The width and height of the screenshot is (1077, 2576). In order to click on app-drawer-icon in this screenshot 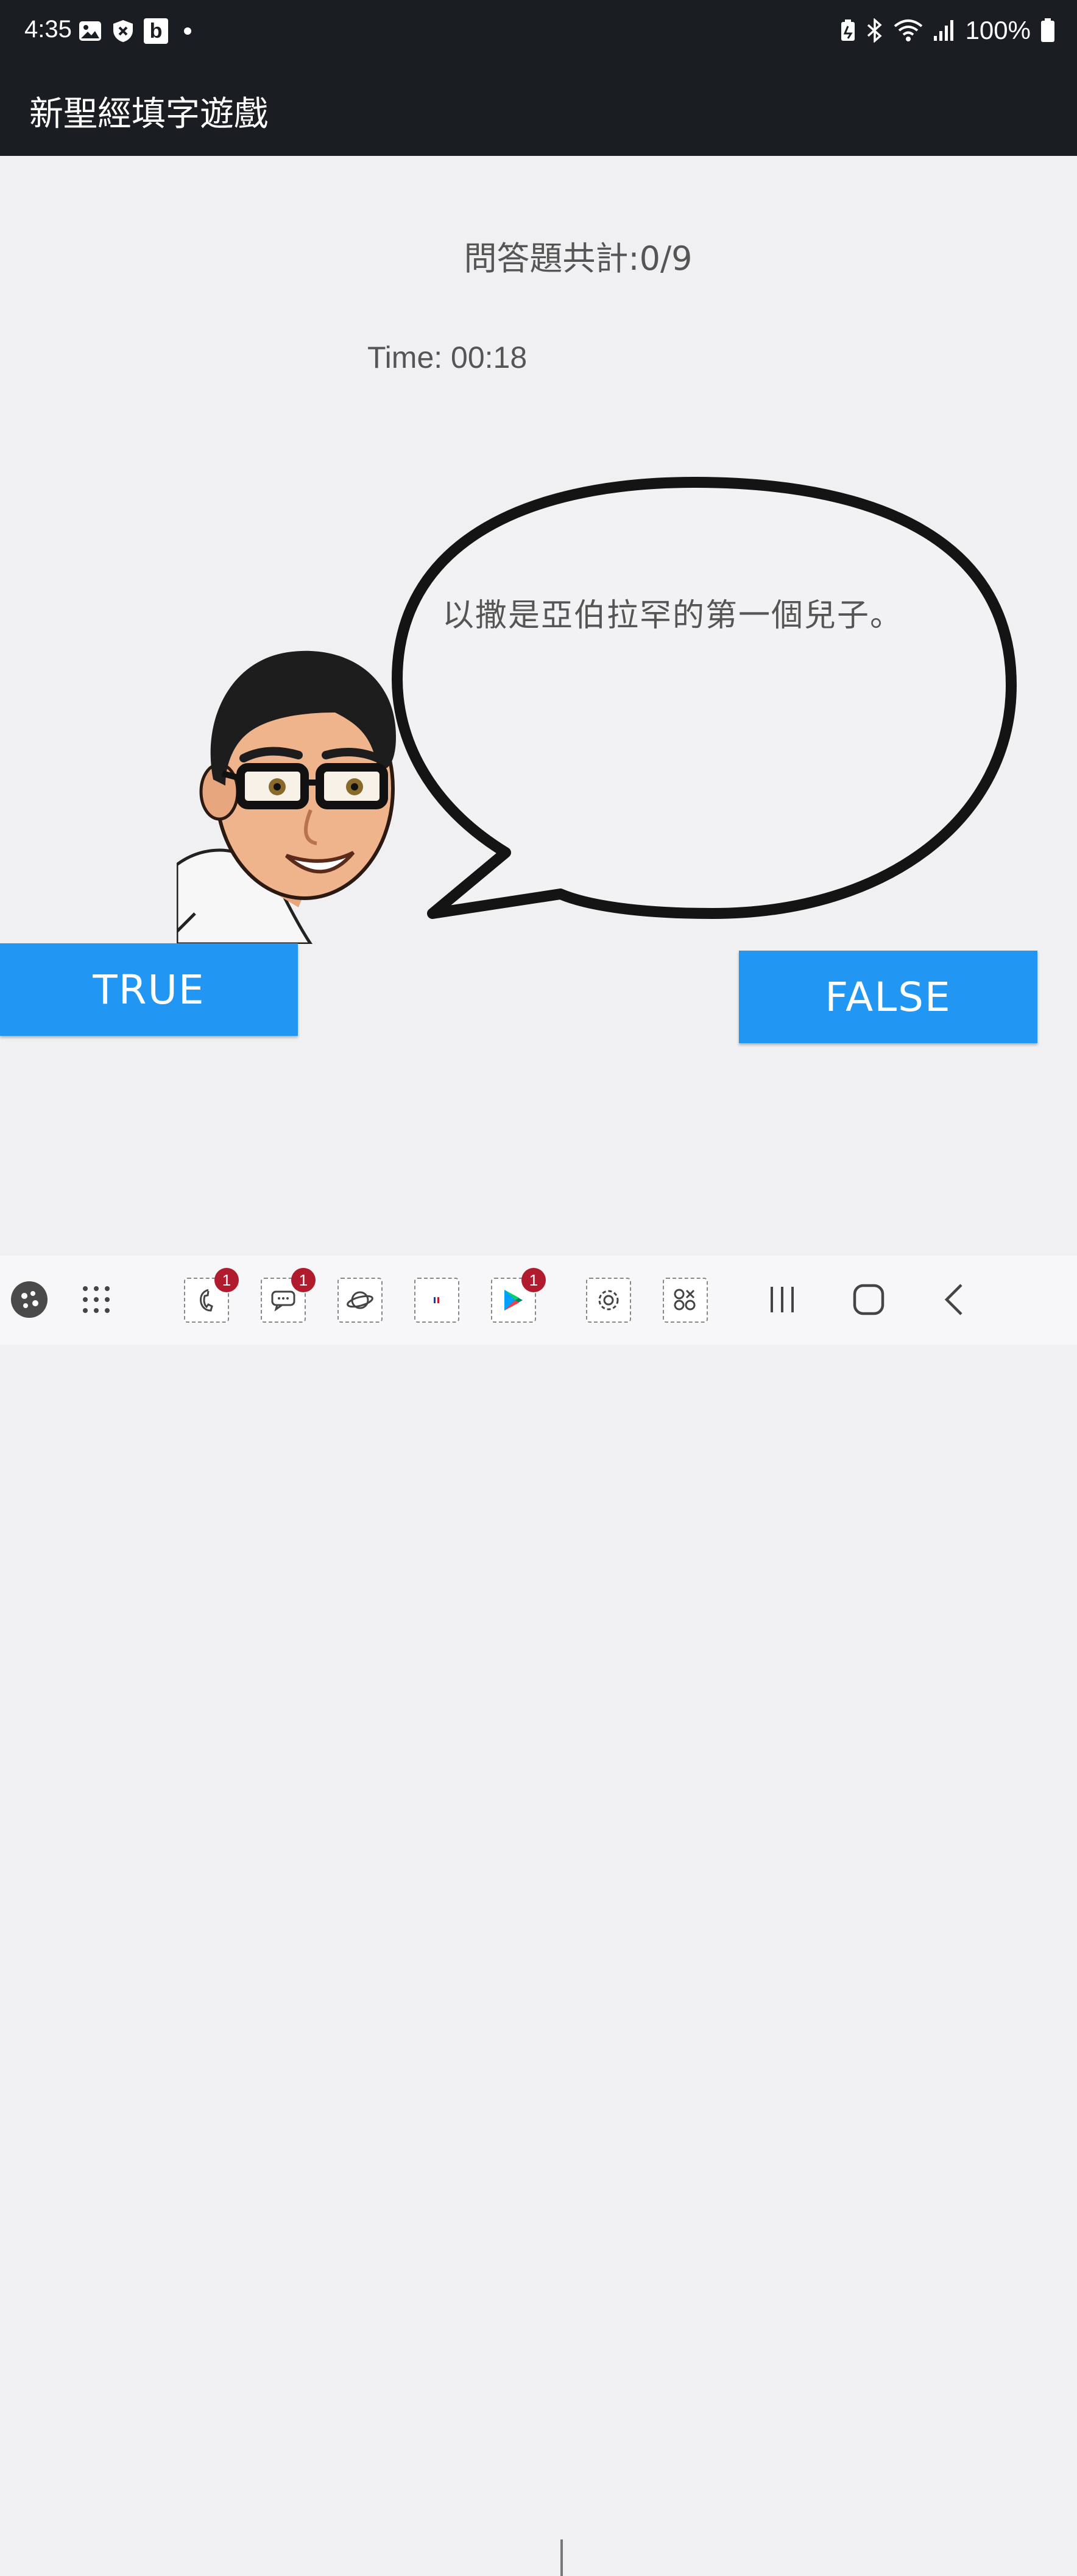, I will do `click(96, 1299)`.